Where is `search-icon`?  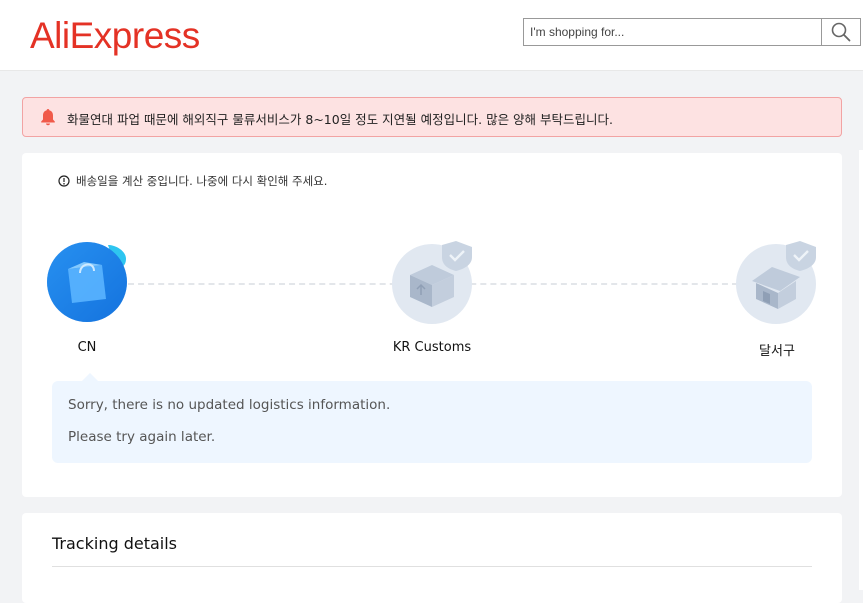 search-icon is located at coordinates (841, 32).